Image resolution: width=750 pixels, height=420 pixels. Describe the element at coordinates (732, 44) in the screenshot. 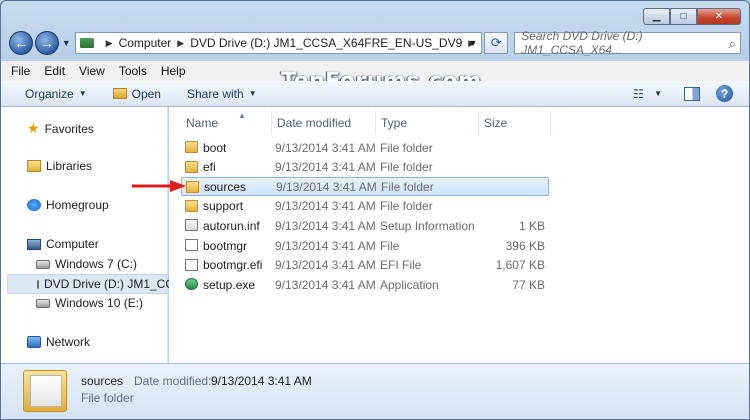

I see `search-icon: ⌕` at that location.